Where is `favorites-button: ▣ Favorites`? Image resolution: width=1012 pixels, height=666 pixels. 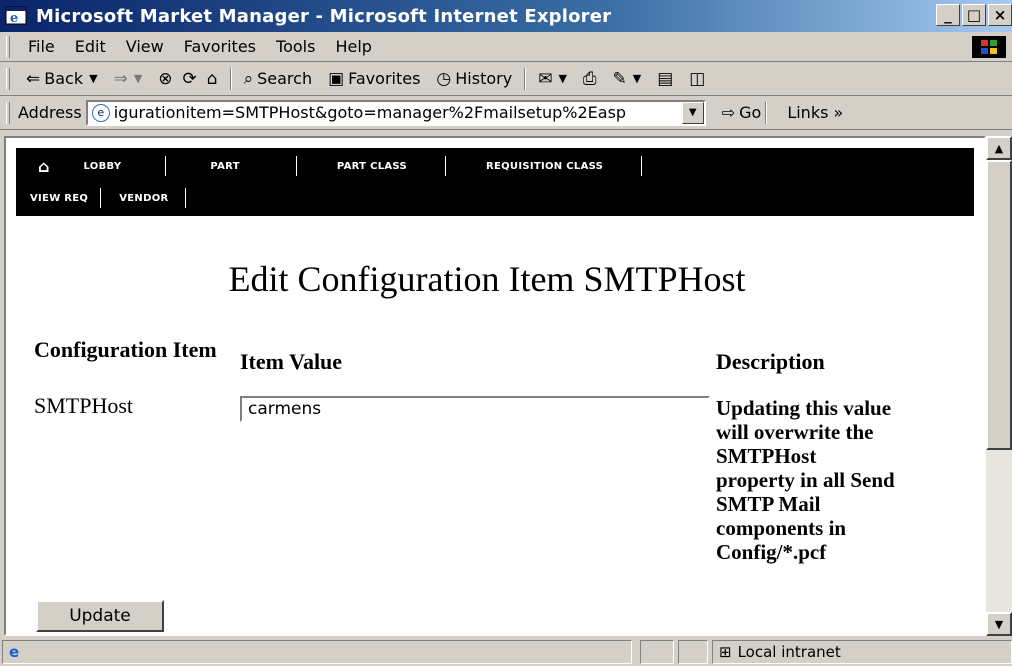
favorites-button: ▣ Favorites is located at coordinates (374, 79).